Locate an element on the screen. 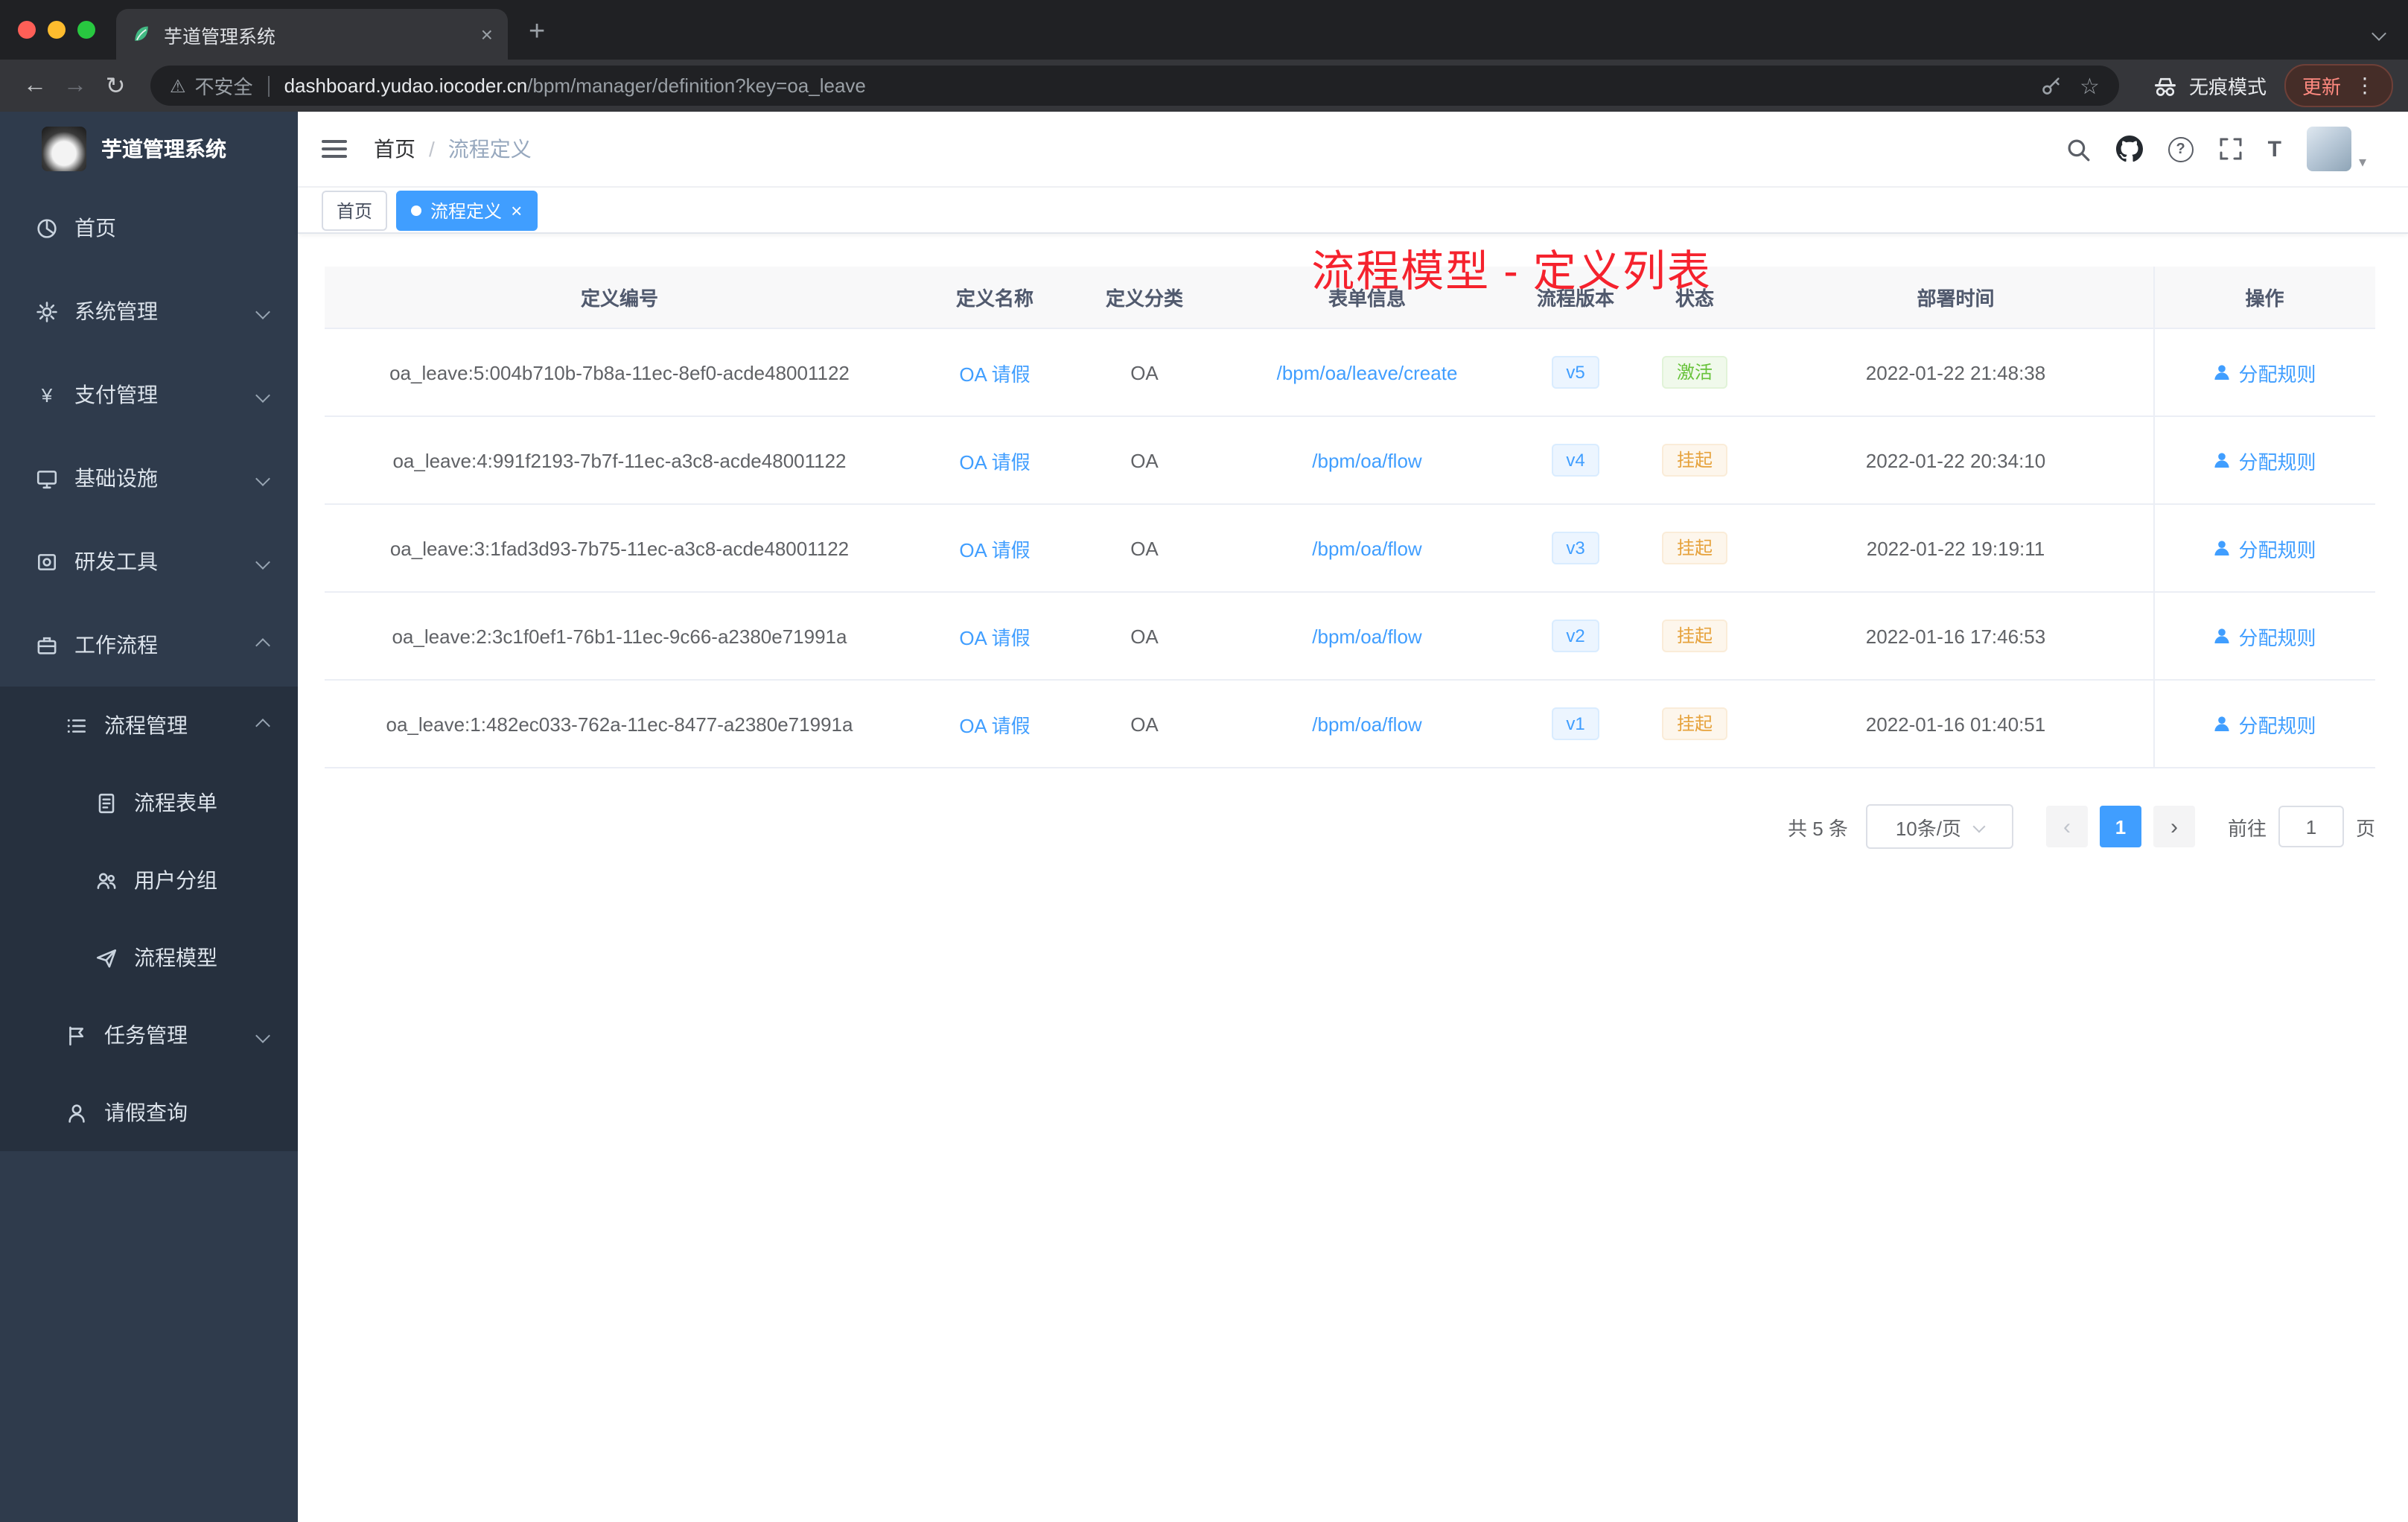 The width and height of the screenshot is (2408, 1522). sidebar-item-process-form: 流程表单 is located at coordinates (149, 802).